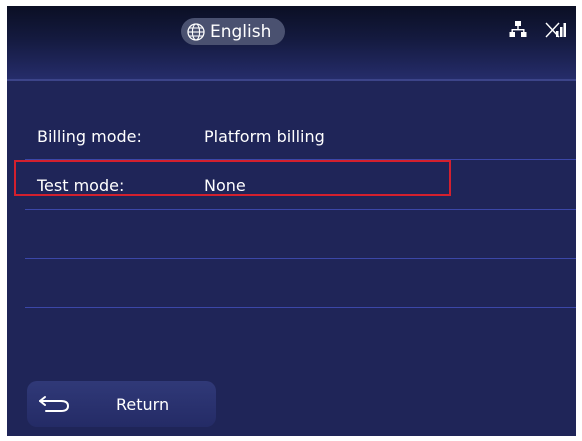  Describe the element at coordinates (81, 185) in the screenshot. I see `test-mode-label: Test mode:` at that location.